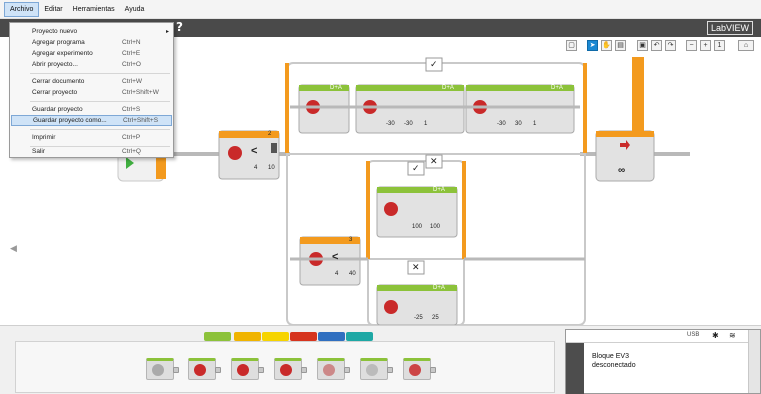 This screenshot has width=761, height=394. What do you see at coordinates (91, 109) in the screenshot?
I see `menu-item-guardar-proyecto: Guardar proyecto Ctrl+S` at bounding box center [91, 109].